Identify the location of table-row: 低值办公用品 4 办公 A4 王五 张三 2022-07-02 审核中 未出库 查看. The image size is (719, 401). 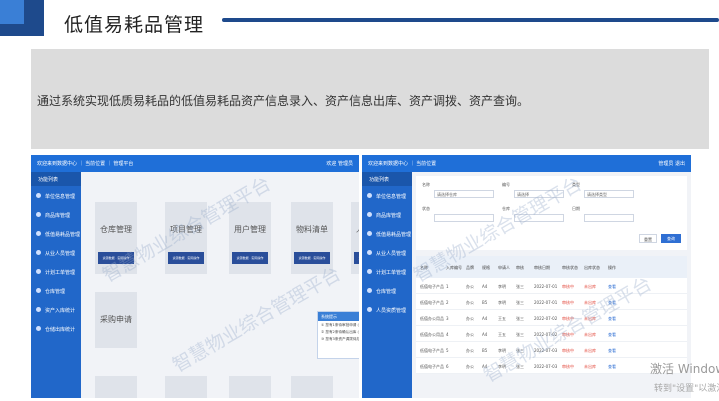
(551, 334).